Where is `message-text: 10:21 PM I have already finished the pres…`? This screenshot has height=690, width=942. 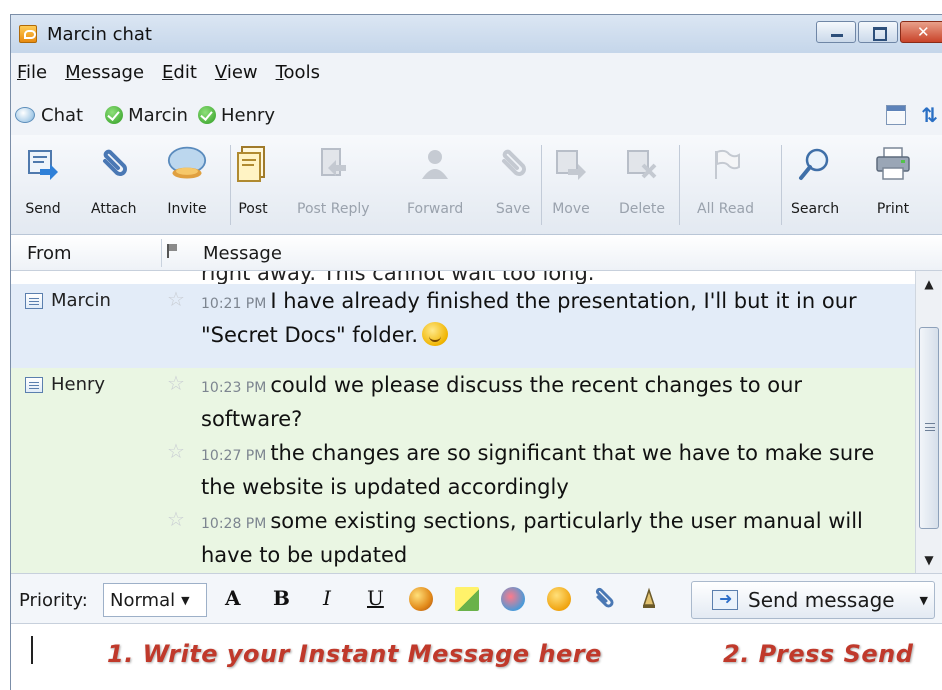
message-text: 10:21 PM I have already finished the pres… is located at coordinates (529, 318).